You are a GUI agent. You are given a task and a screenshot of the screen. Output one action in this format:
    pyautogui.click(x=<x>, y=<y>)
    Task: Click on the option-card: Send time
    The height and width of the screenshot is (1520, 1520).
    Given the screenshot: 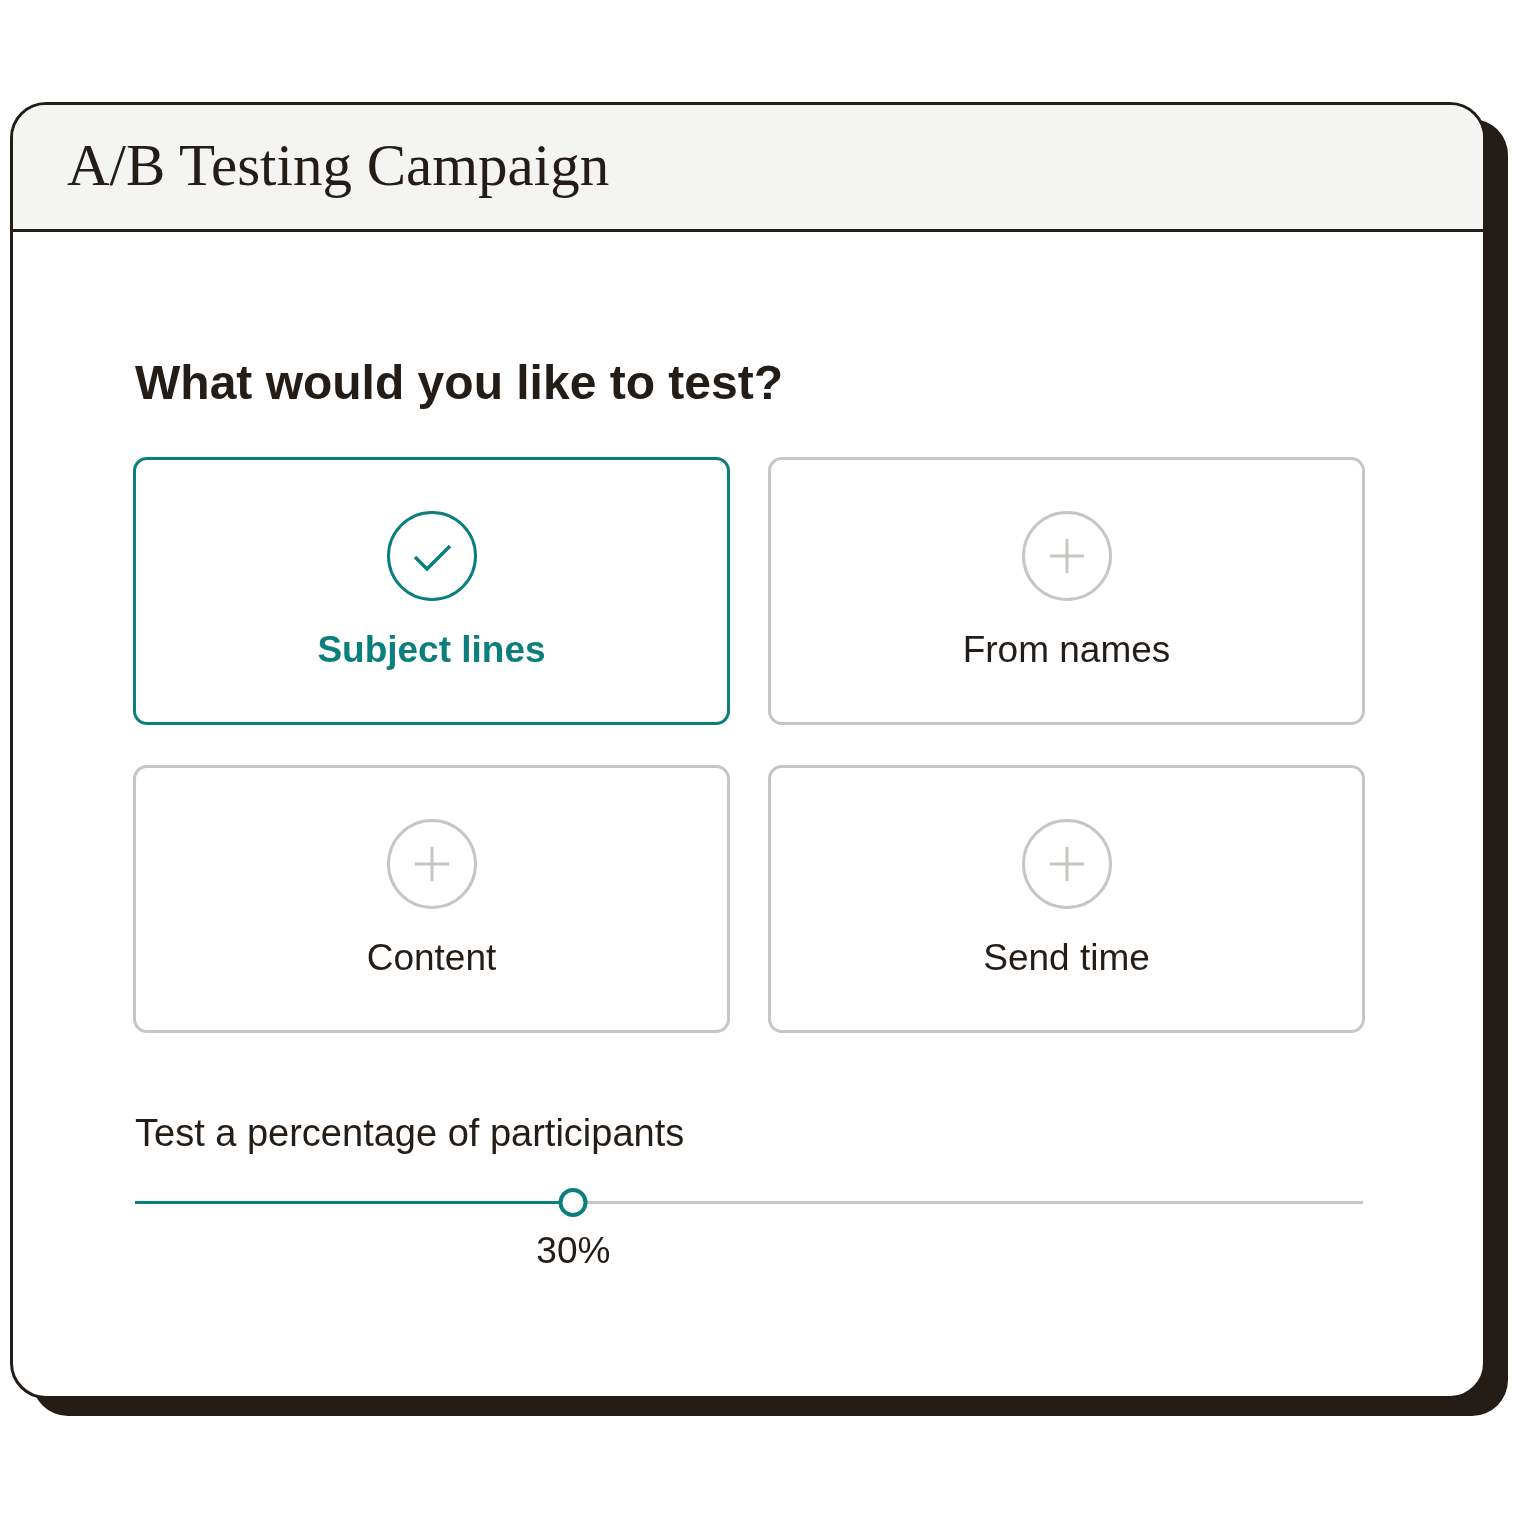 What is the action you would take?
    pyautogui.click(x=1066, y=899)
    